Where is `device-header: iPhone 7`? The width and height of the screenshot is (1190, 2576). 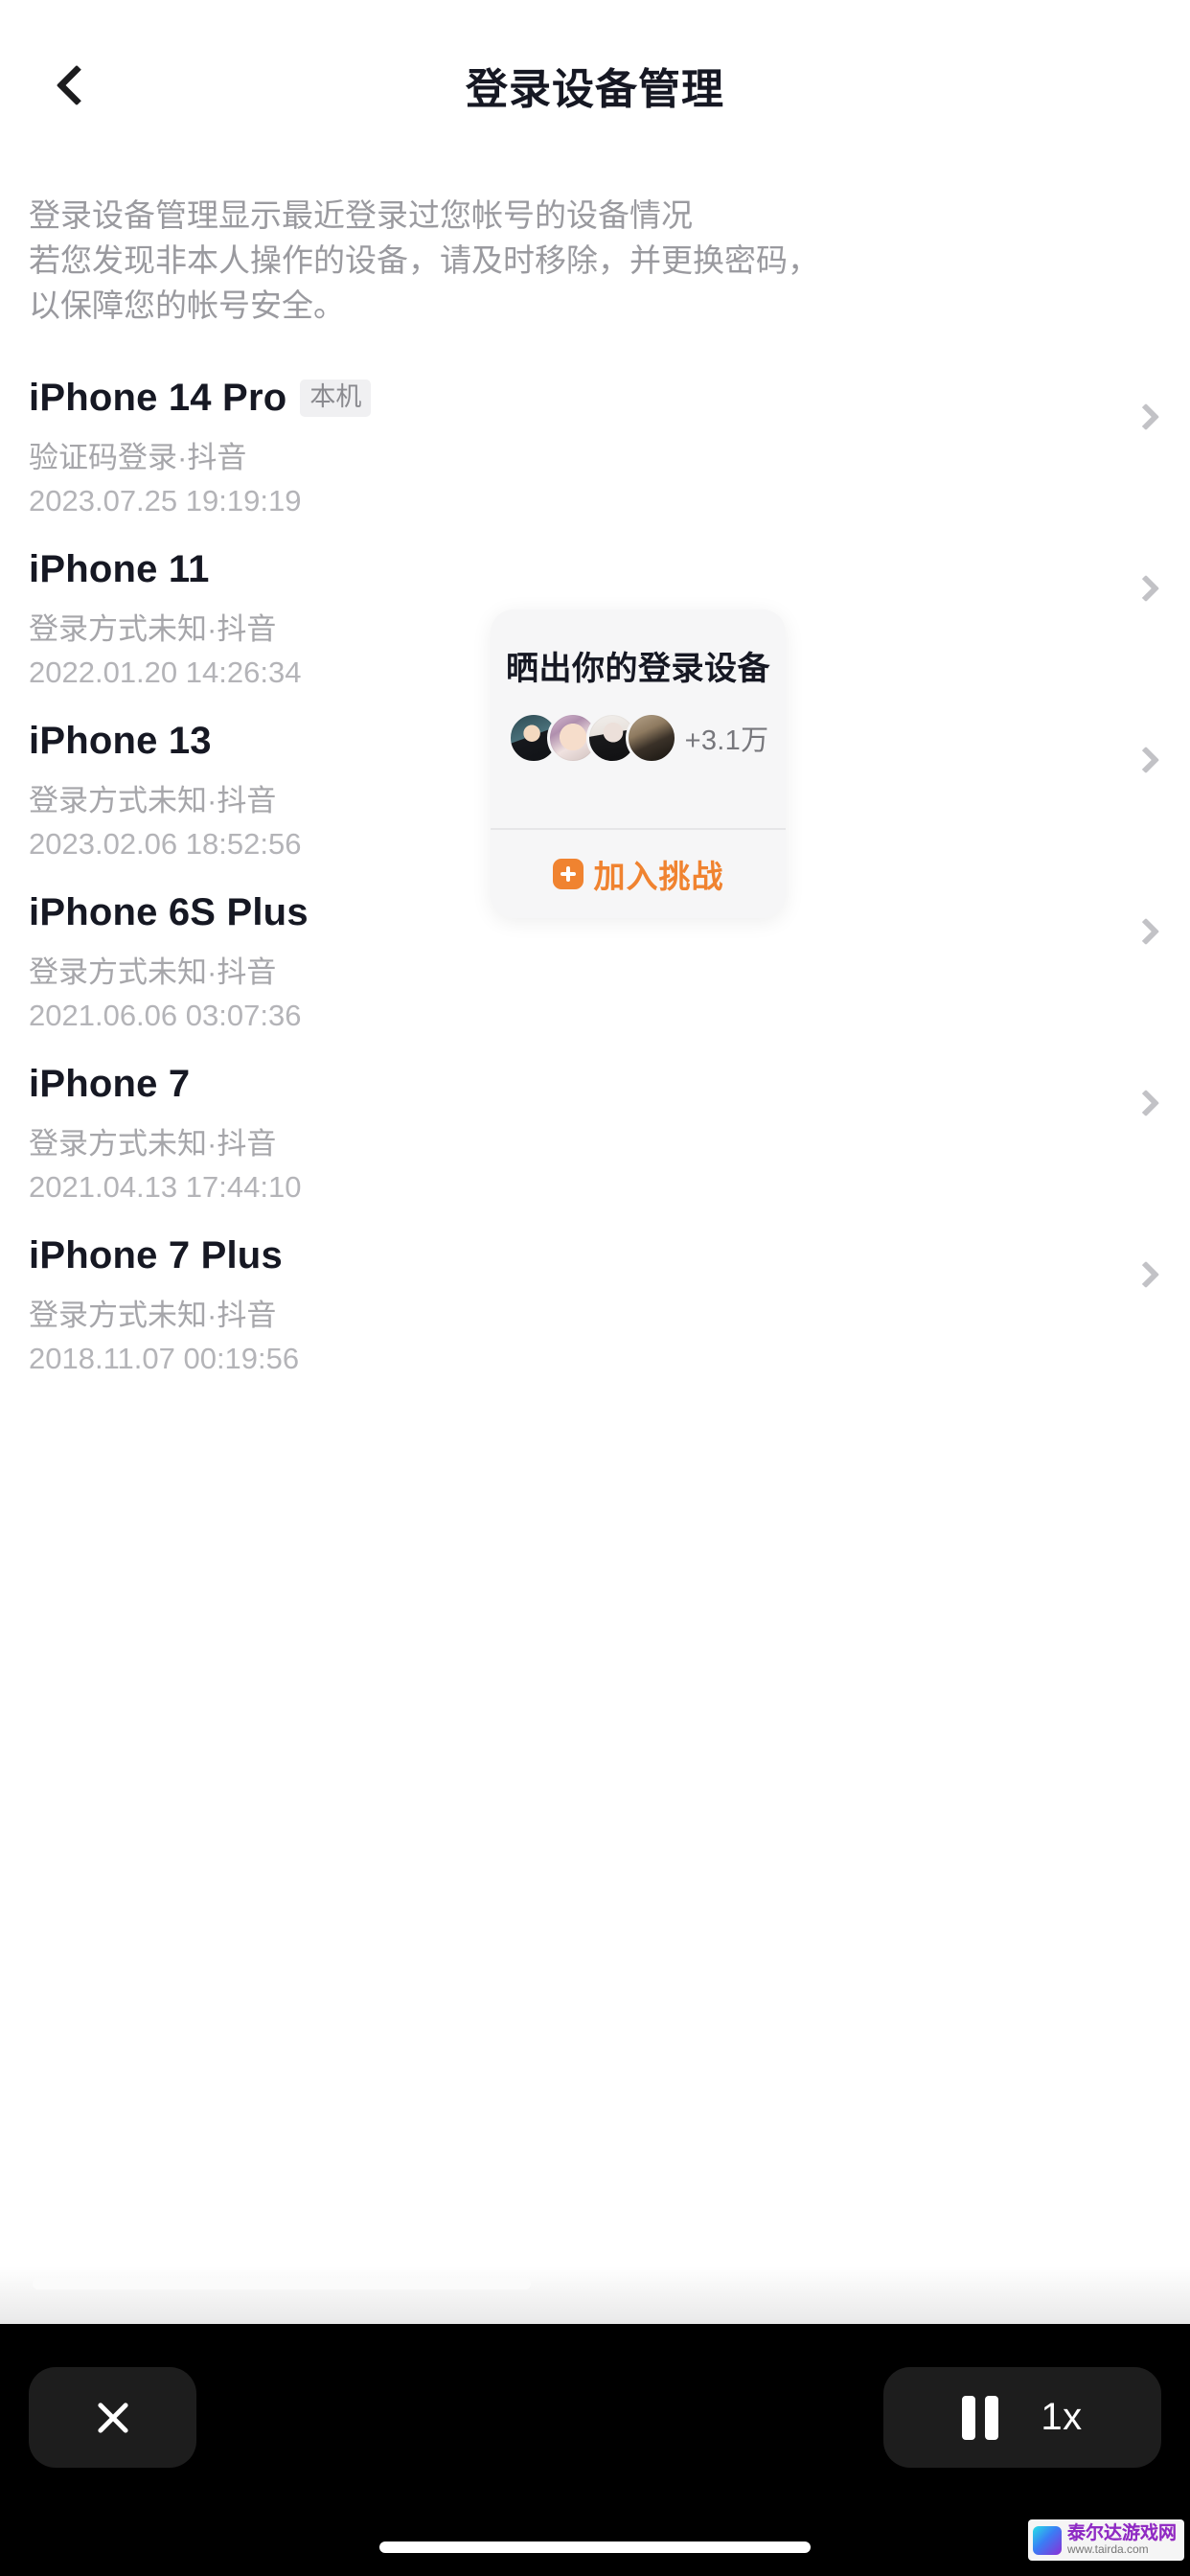 device-header: iPhone 7 is located at coordinates (595, 1085).